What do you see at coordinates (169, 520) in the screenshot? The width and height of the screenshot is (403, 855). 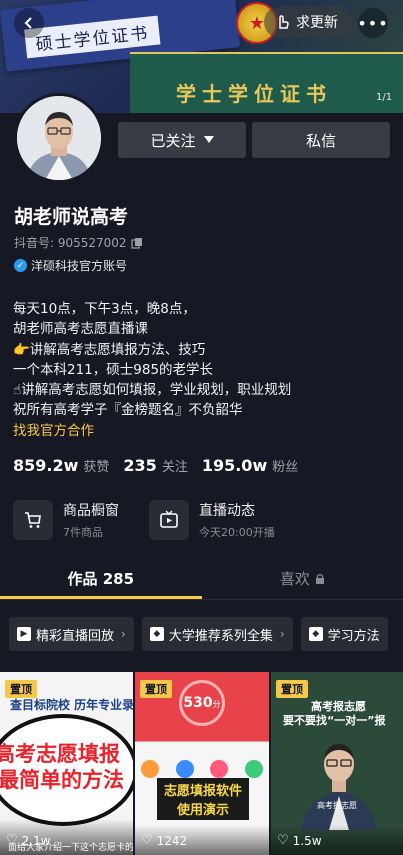 I see `live-tv-icon` at bounding box center [169, 520].